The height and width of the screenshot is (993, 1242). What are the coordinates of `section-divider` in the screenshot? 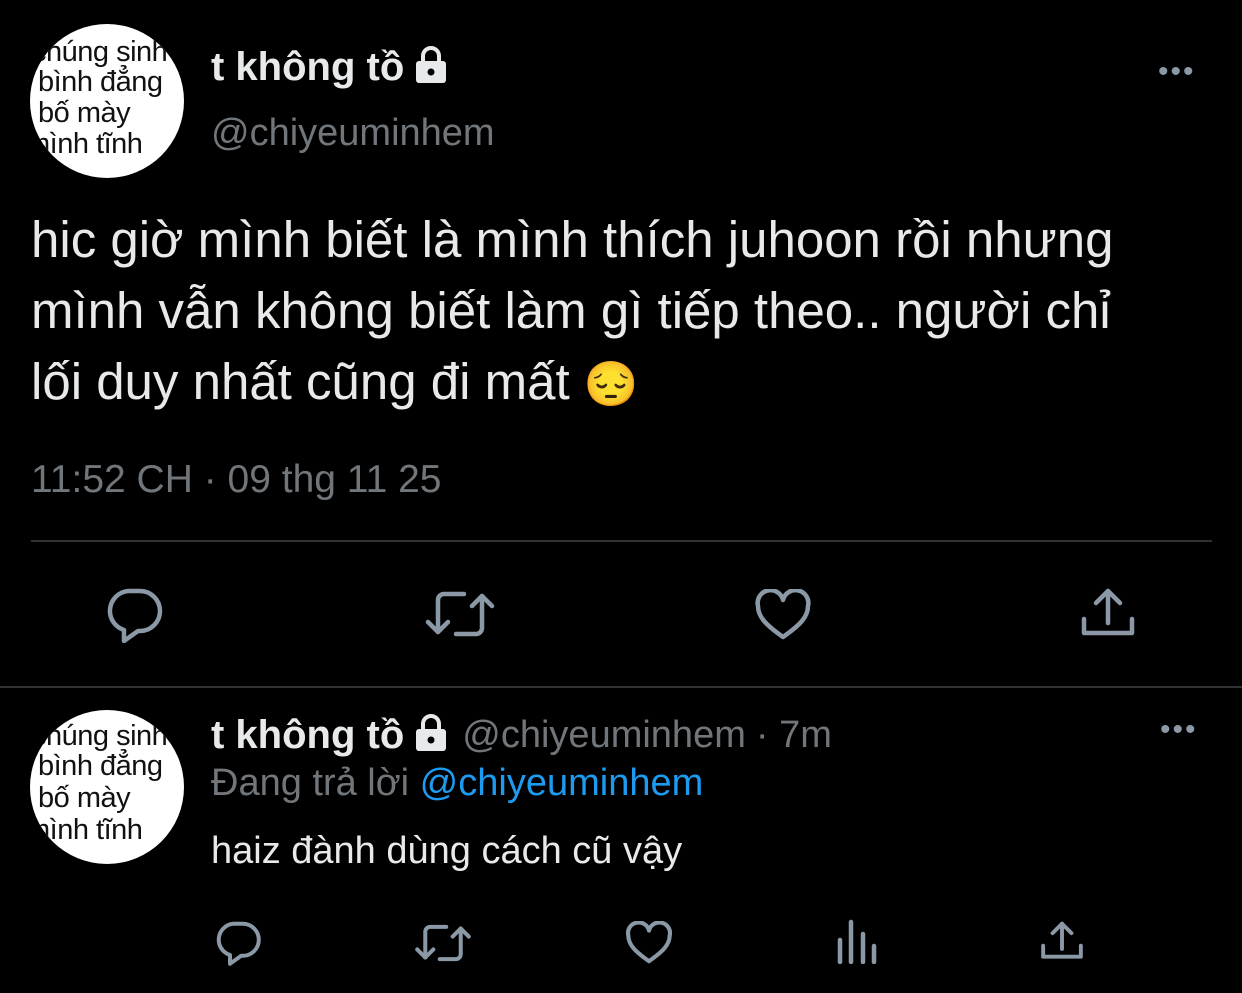 It's located at (621, 687).